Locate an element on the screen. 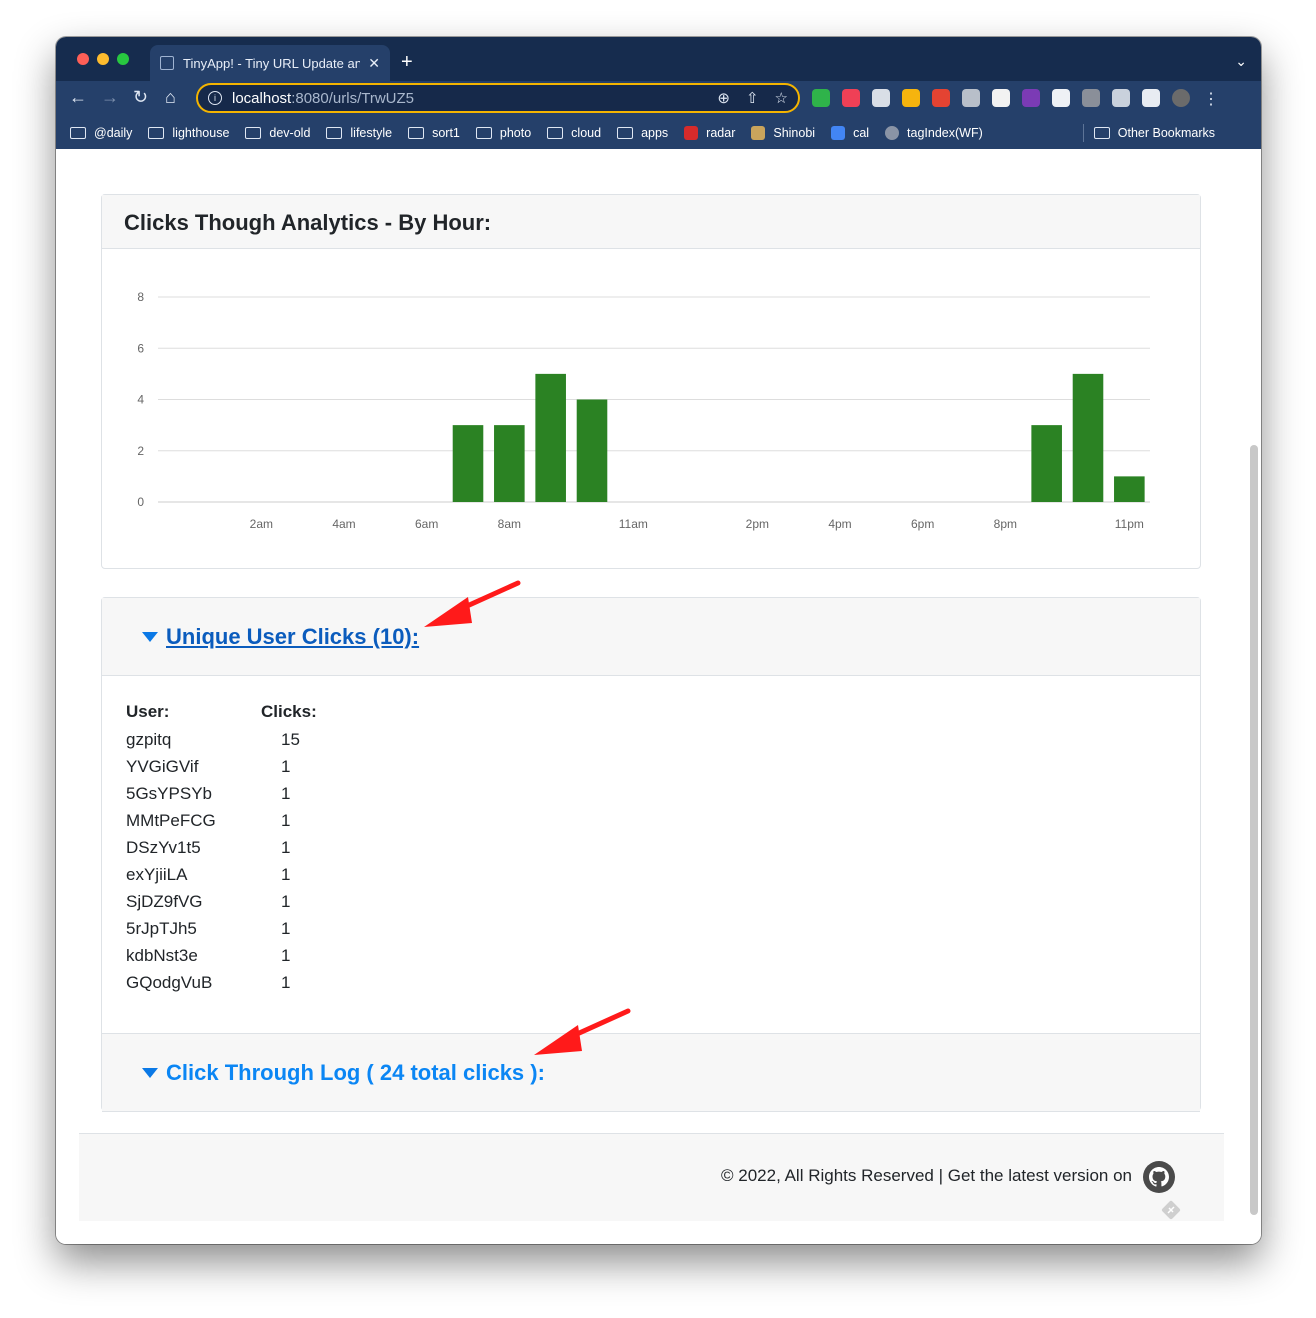 The width and height of the screenshot is (1316, 1318). bookmark-label: lighthouse is located at coordinates (201, 133).